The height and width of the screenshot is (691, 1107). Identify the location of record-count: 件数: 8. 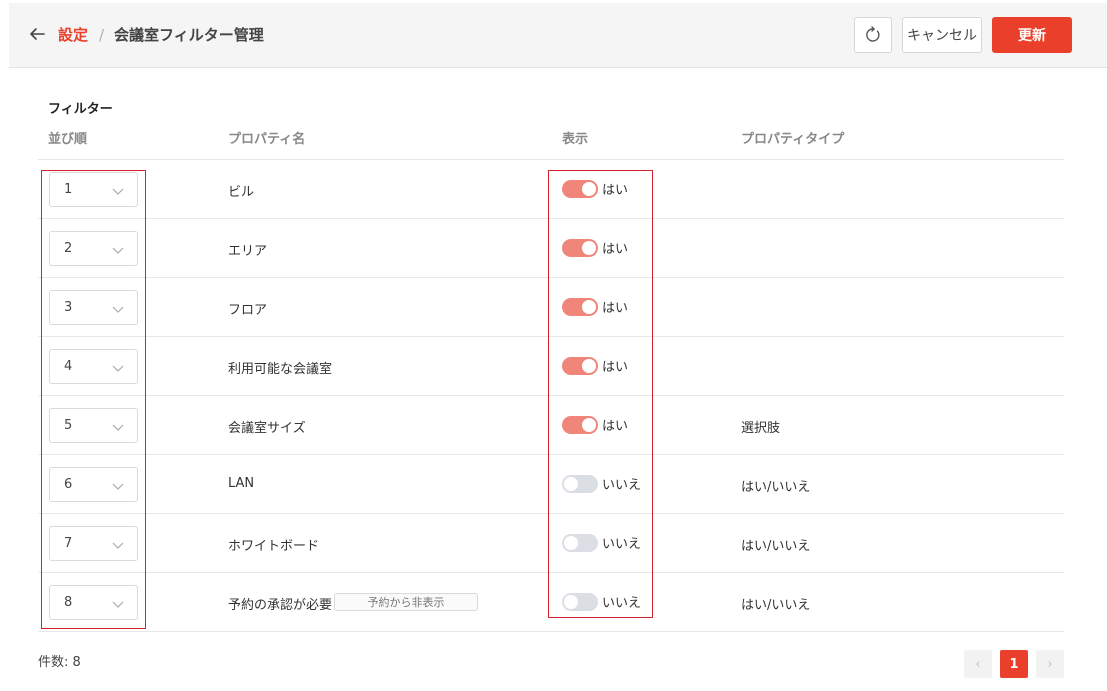
(59, 662).